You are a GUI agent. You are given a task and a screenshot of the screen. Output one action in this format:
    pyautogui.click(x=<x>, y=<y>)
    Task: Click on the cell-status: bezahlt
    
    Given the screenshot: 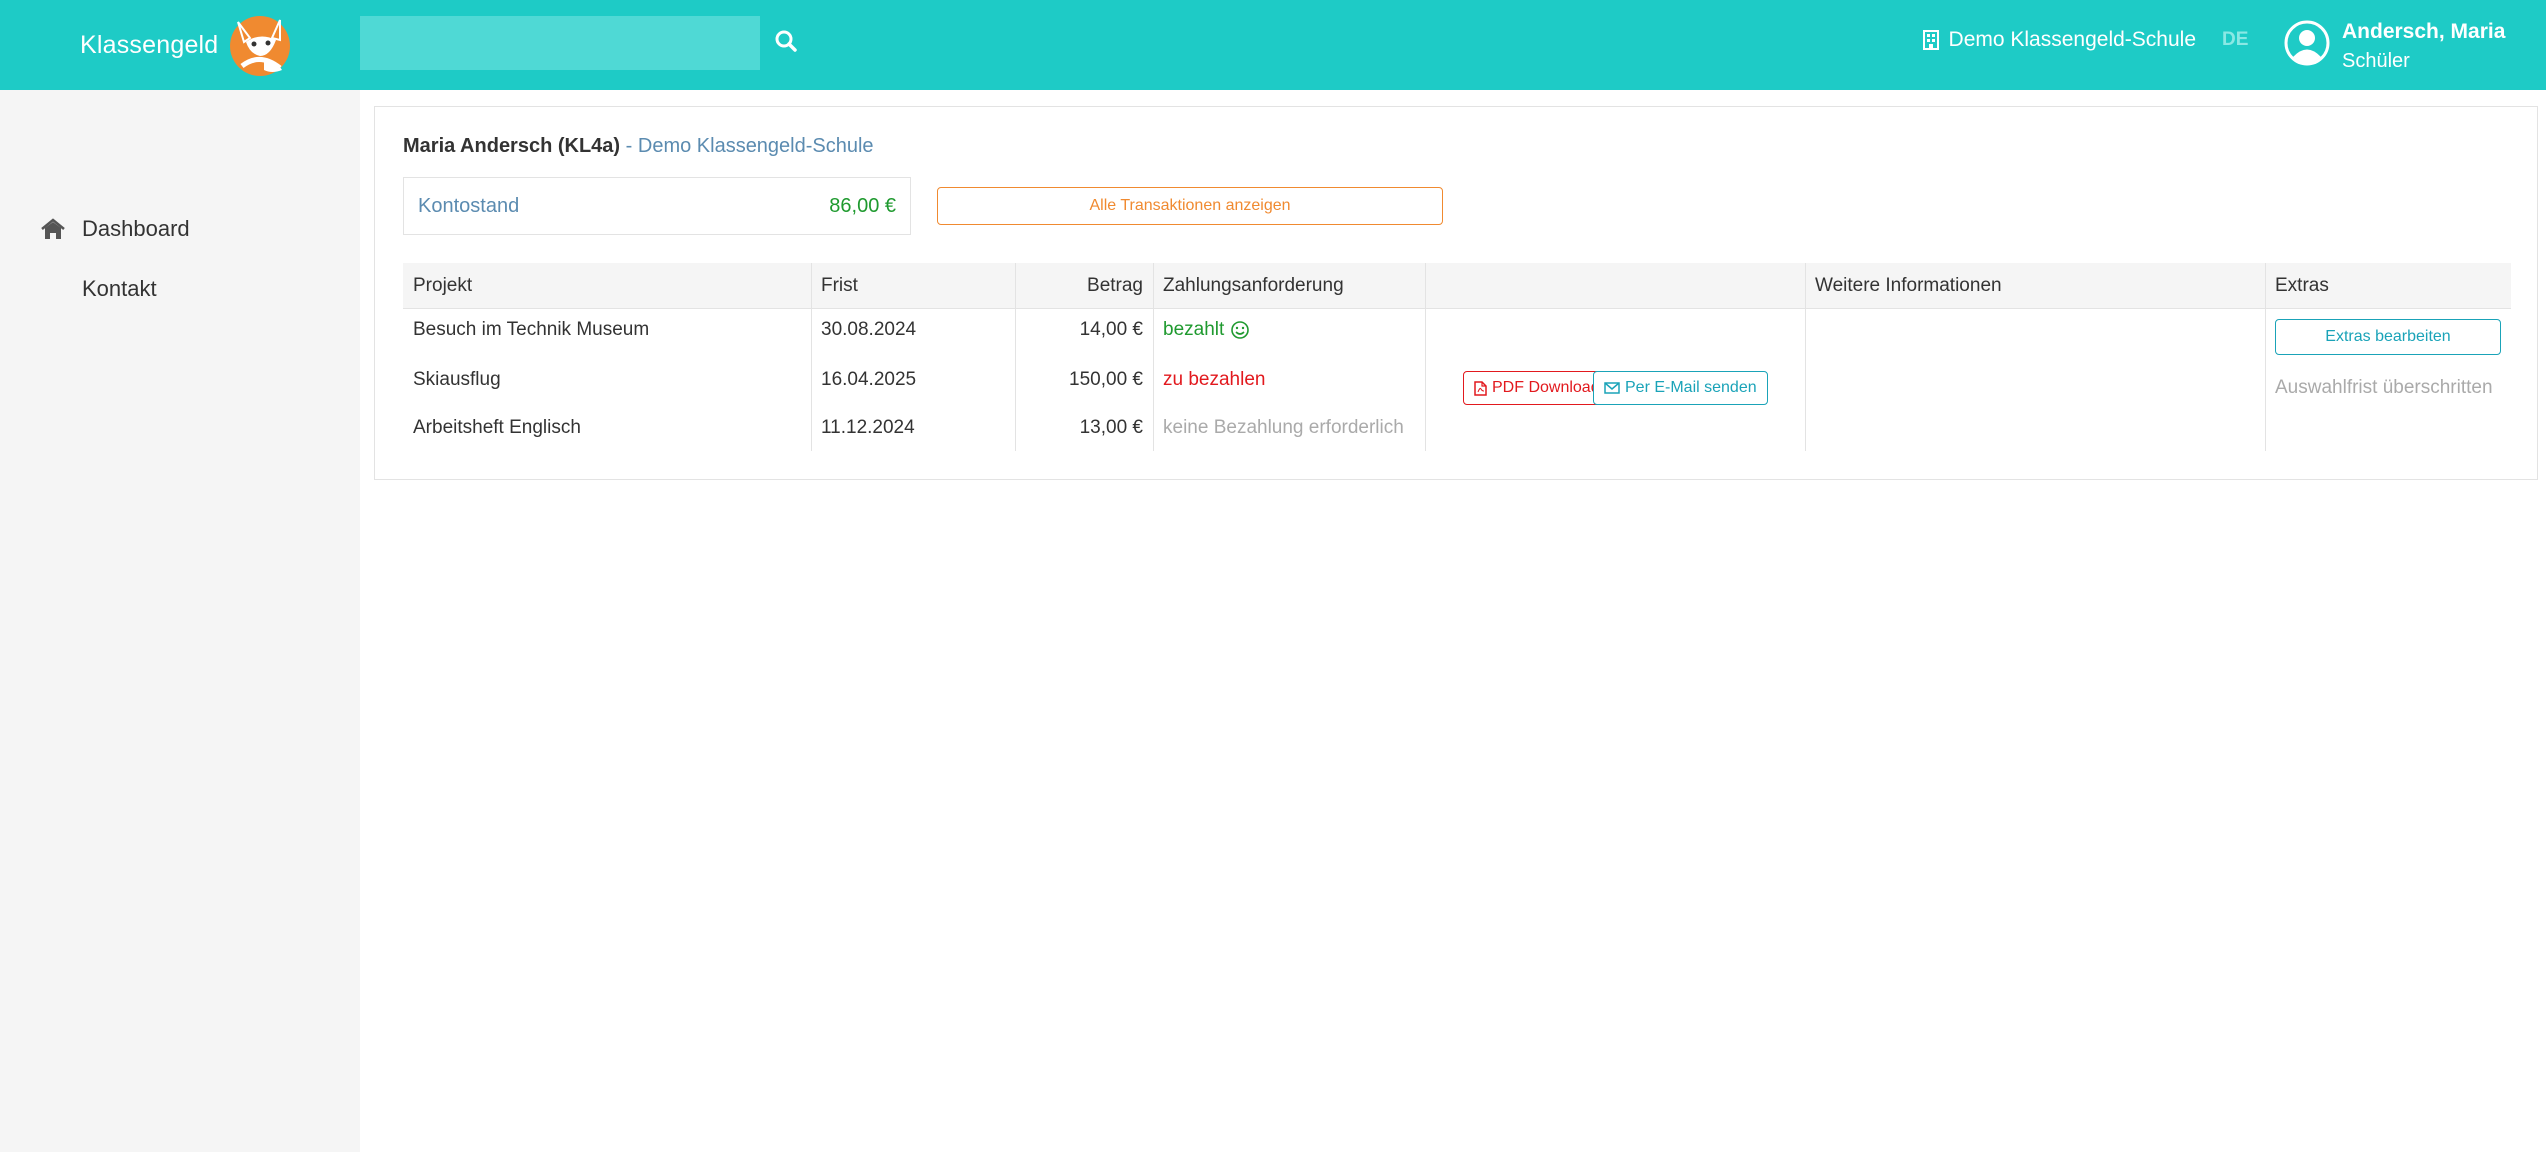 What is the action you would take?
    pyautogui.click(x=1206, y=330)
    